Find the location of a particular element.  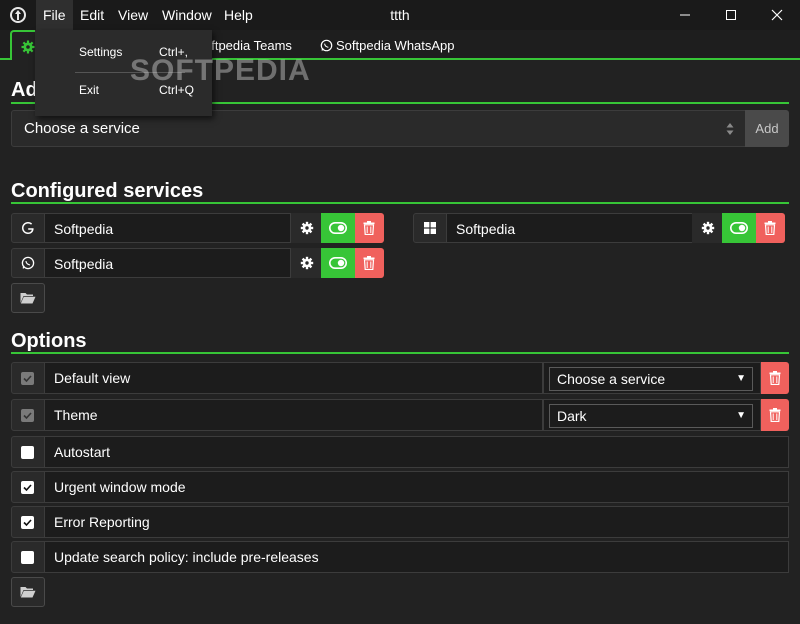

maximize-button is located at coordinates (731, 15).